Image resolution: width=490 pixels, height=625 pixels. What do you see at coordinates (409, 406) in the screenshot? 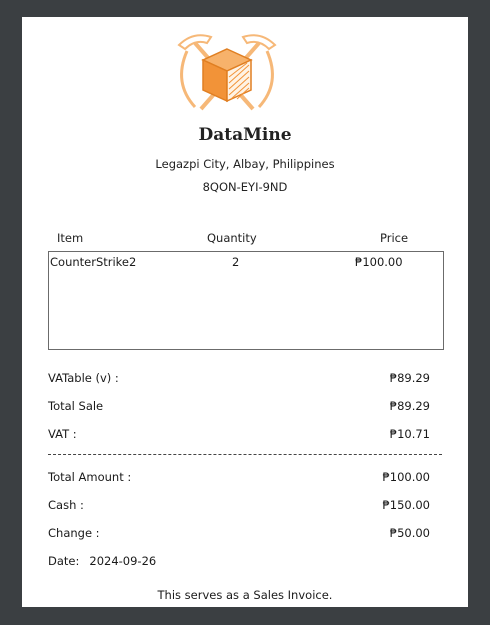
I see `total-sale-value: ₱89.29` at bounding box center [409, 406].